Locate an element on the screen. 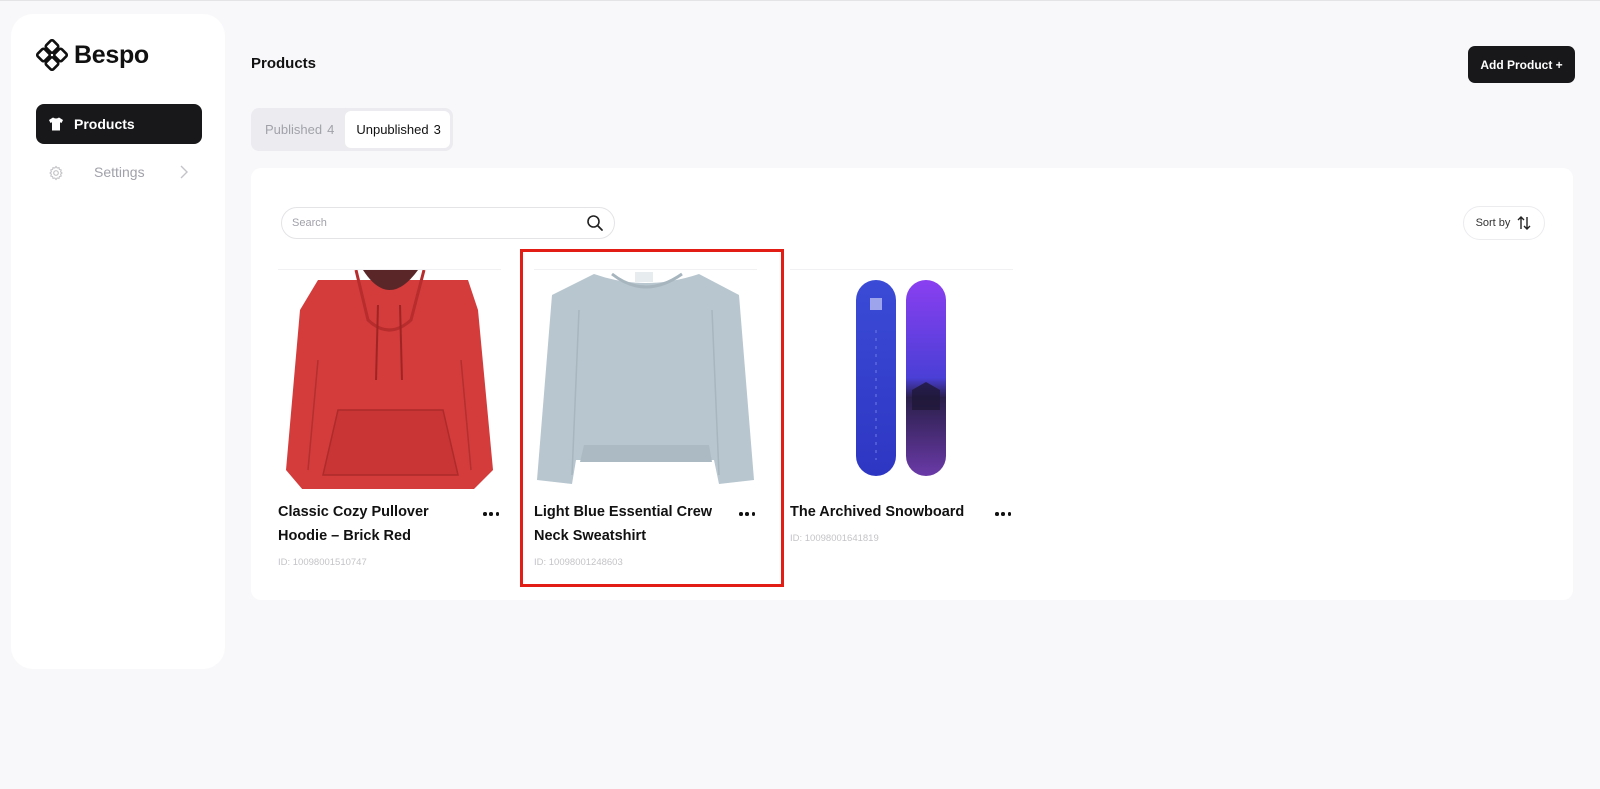 Image resolution: width=1600 pixels, height=789 pixels. product-image-light-blue-sweatshirt is located at coordinates (645, 379).